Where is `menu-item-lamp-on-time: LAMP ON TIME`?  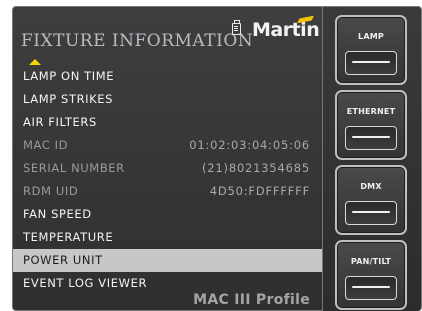 menu-item-lamp-on-time: LAMP ON TIME is located at coordinates (167, 76).